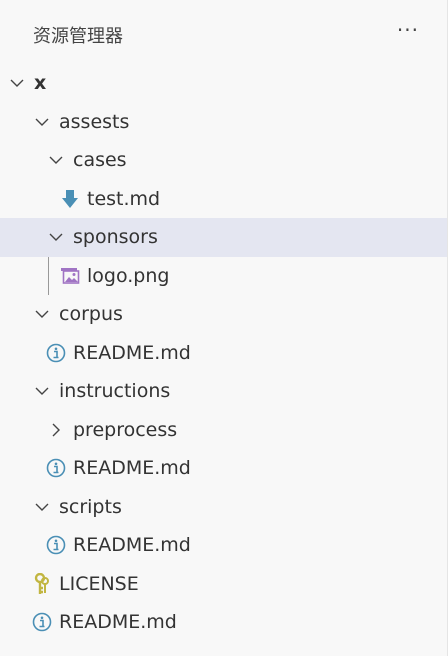 The height and width of the screenshot is (656, 448). I want to click on tree-folder: sponsors, so click(223, 237).